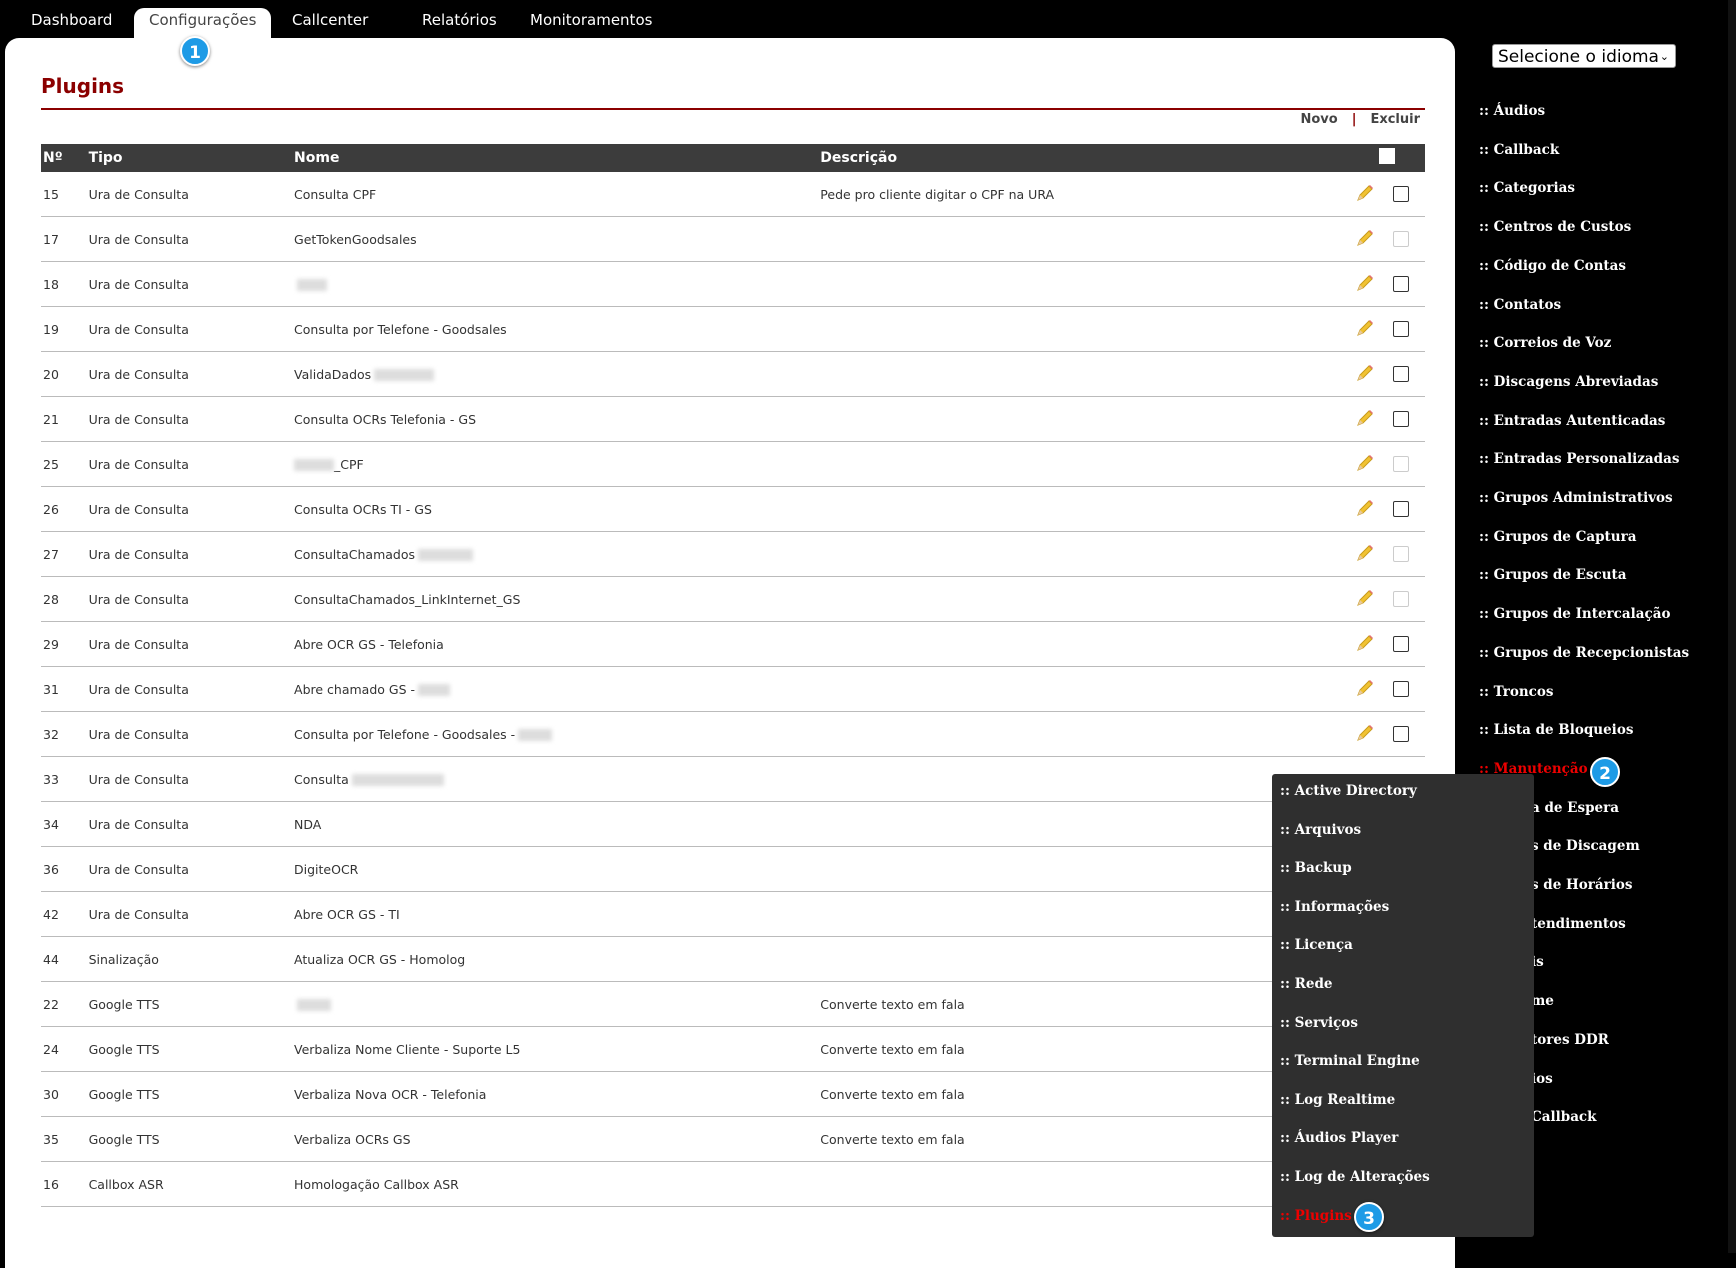 This screenshot has width=1736, height=1268. What do you see at coordinates (1319, 1023) in the screenshot?
I see `submenu-item: :: Serviços` at bounding box center [1319, 1023].